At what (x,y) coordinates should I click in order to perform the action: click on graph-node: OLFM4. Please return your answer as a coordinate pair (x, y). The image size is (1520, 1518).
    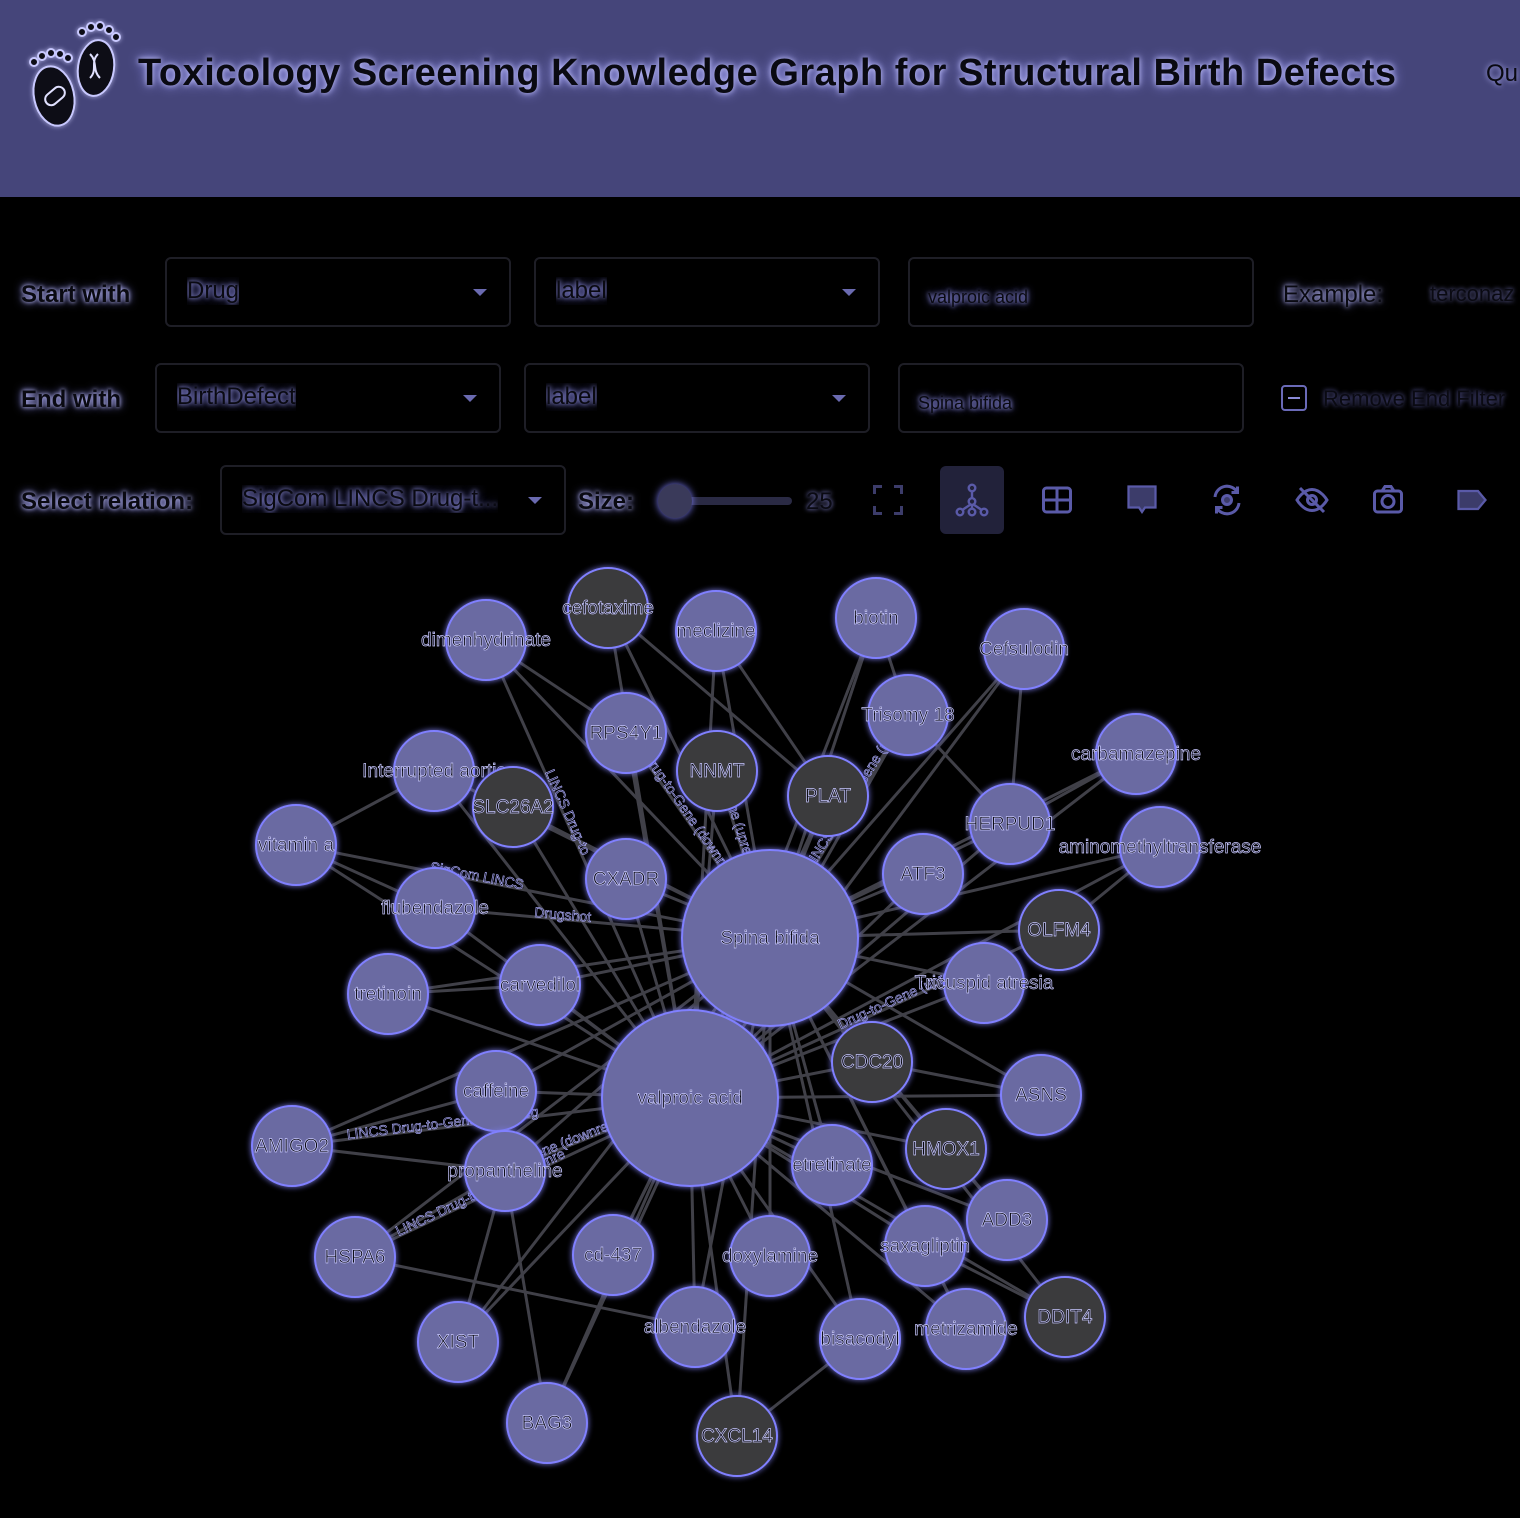
    Looking at the image, I should click on (1059, 930).